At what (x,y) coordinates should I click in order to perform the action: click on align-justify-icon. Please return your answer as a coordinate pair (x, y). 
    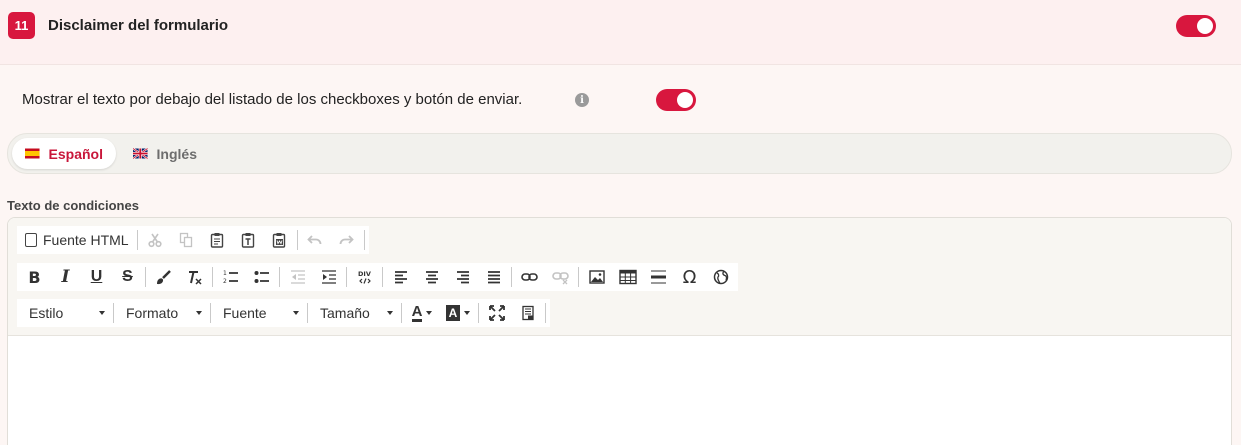
    Looking at the image, I should click on (493, 277).